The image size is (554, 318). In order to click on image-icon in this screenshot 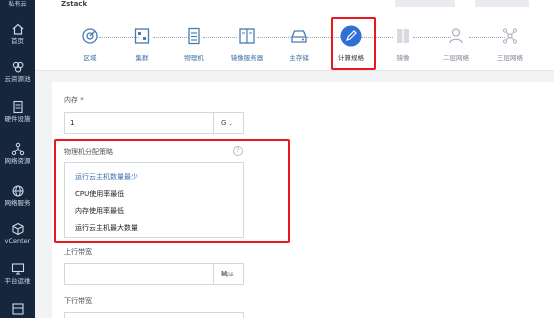, I will do `click(403, 36)`.